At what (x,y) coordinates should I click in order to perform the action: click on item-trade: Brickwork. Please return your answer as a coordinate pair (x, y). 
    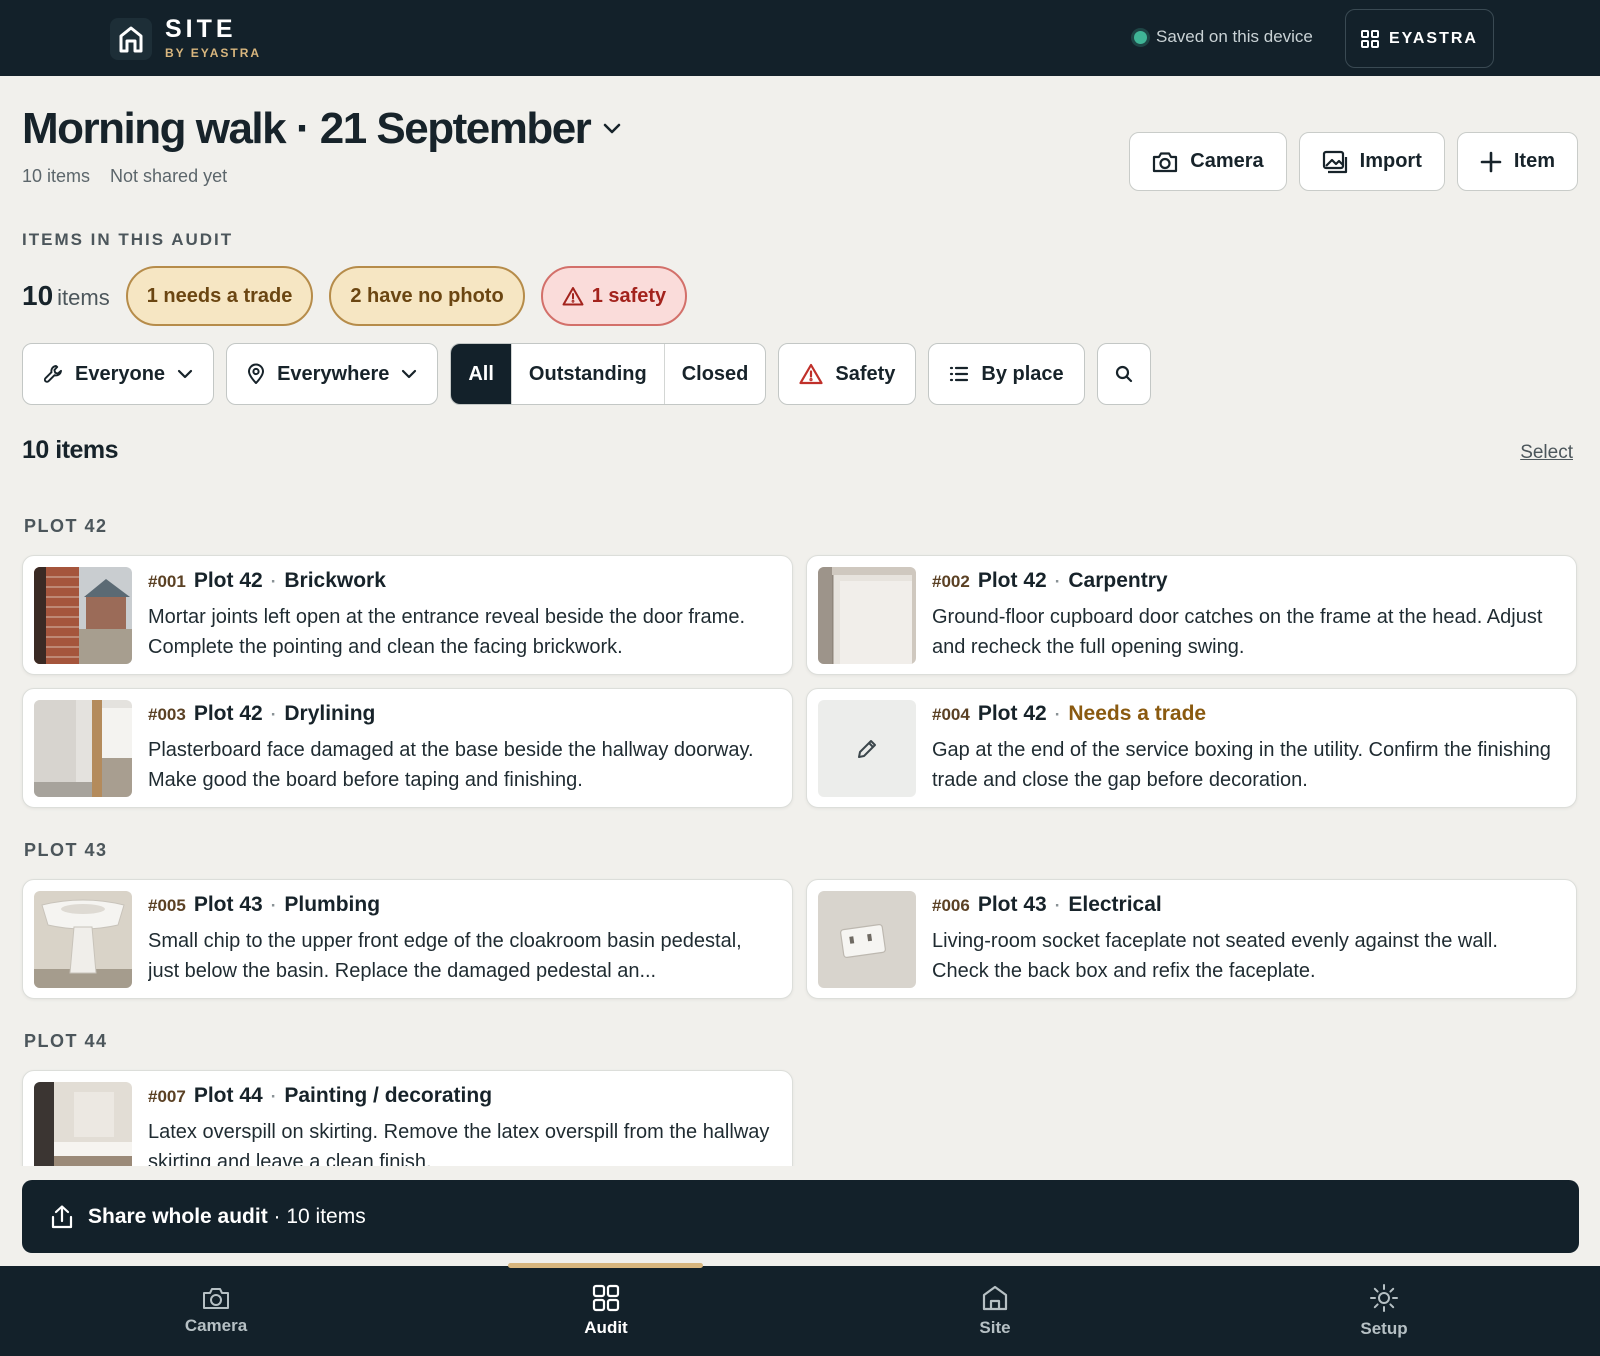
    Looking at the image, I should click on (335, 580).